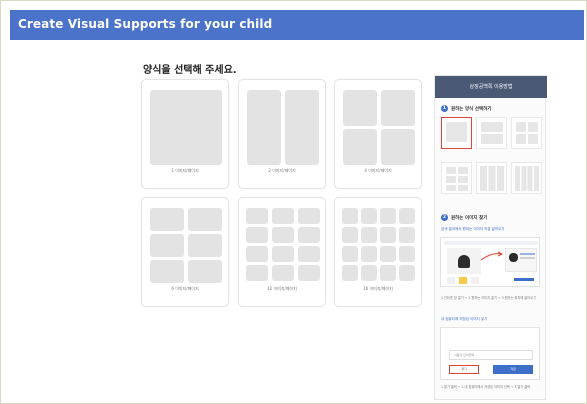  I want to click on find-button: 찾기, so click(464, 369).